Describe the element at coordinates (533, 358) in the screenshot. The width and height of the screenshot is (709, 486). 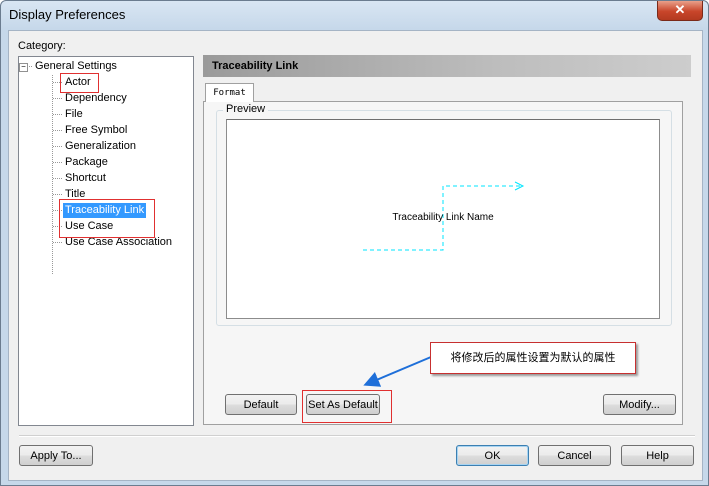
I see `annotation-callout: 将修改后的属性设置为默认的属性` at that location.